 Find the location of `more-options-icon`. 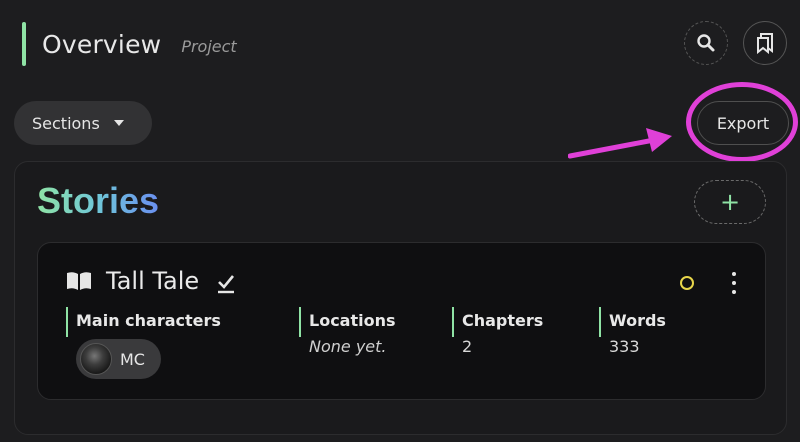

more-options-icon is located at coordinates (734, 283).